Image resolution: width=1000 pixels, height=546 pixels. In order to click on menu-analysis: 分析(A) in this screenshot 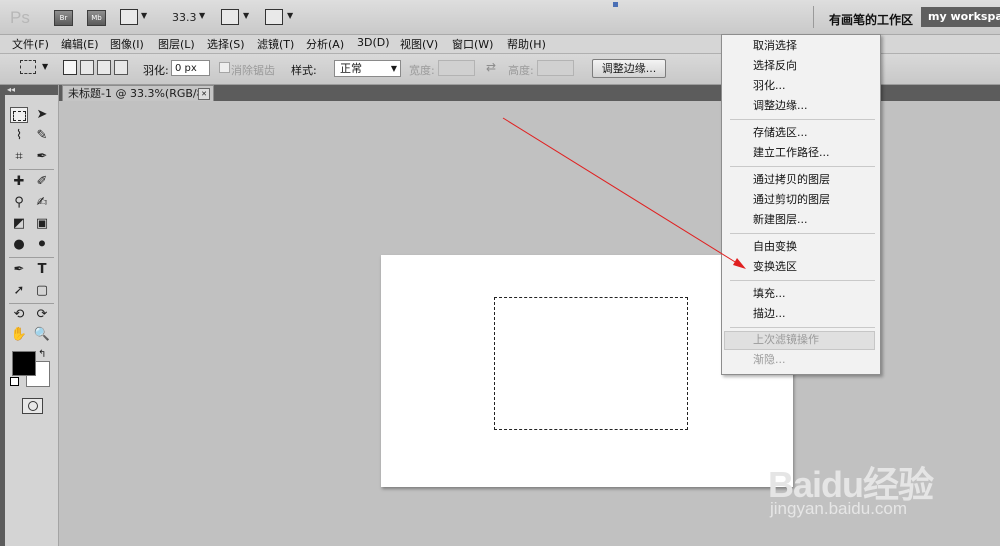, I will do `click(325, 44)`.